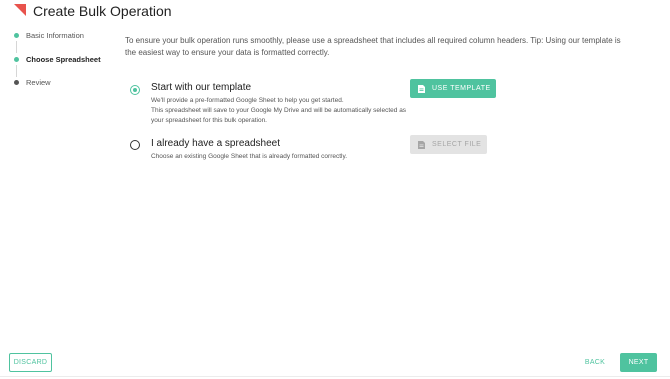  I want to click on select-file-button: SELECT FILE, so click(448, 144).